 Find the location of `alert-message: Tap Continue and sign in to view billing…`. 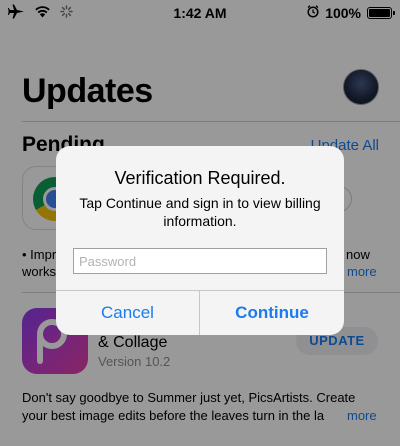

alert-message: Tap Continue and sign in to view billing… is located at coordinates (200, 212).